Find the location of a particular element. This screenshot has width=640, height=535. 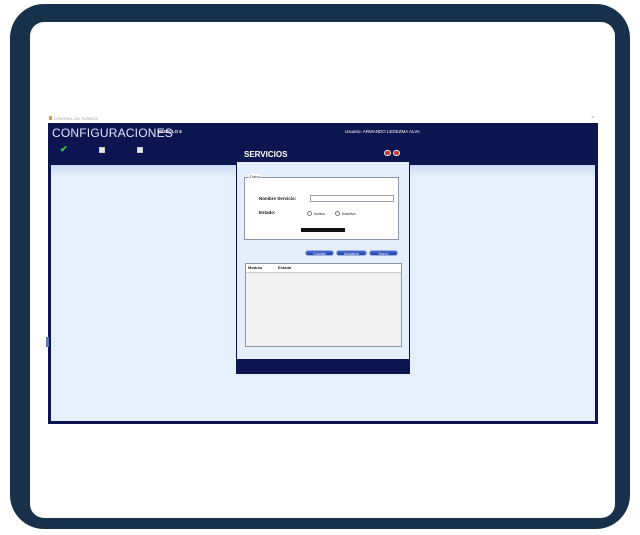

actualizar-button: Actualizar is located at coordinates (351, 253).